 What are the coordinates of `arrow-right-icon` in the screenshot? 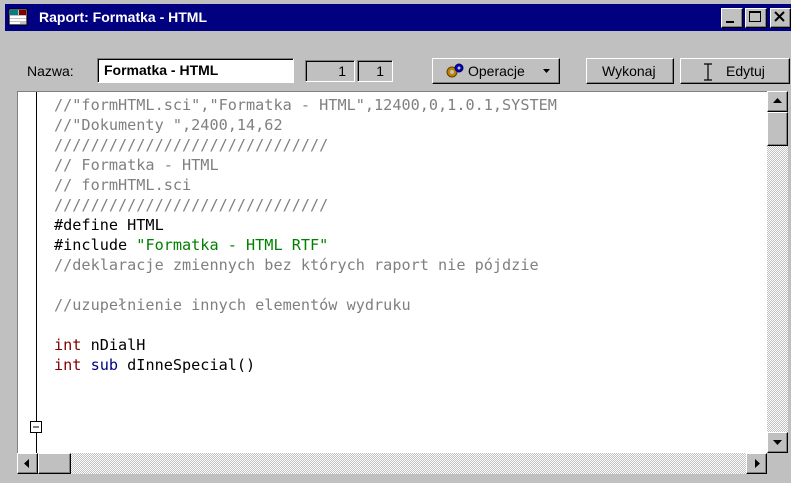 It's located at (757, 463).